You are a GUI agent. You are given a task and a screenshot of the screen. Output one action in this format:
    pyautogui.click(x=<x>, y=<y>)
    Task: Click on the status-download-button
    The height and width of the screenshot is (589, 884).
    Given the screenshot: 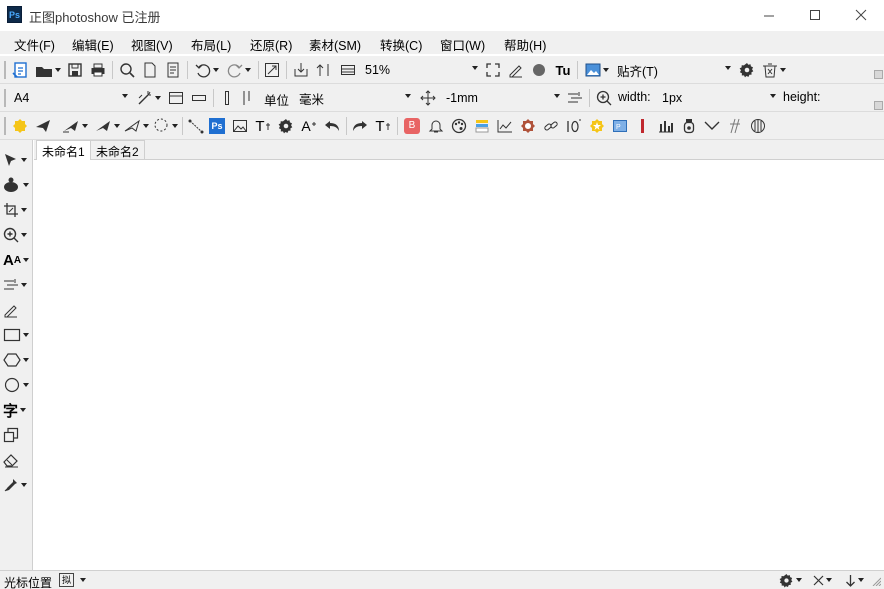 What is the action you would take?
    pyautogui.click(x=854, y=580)
    